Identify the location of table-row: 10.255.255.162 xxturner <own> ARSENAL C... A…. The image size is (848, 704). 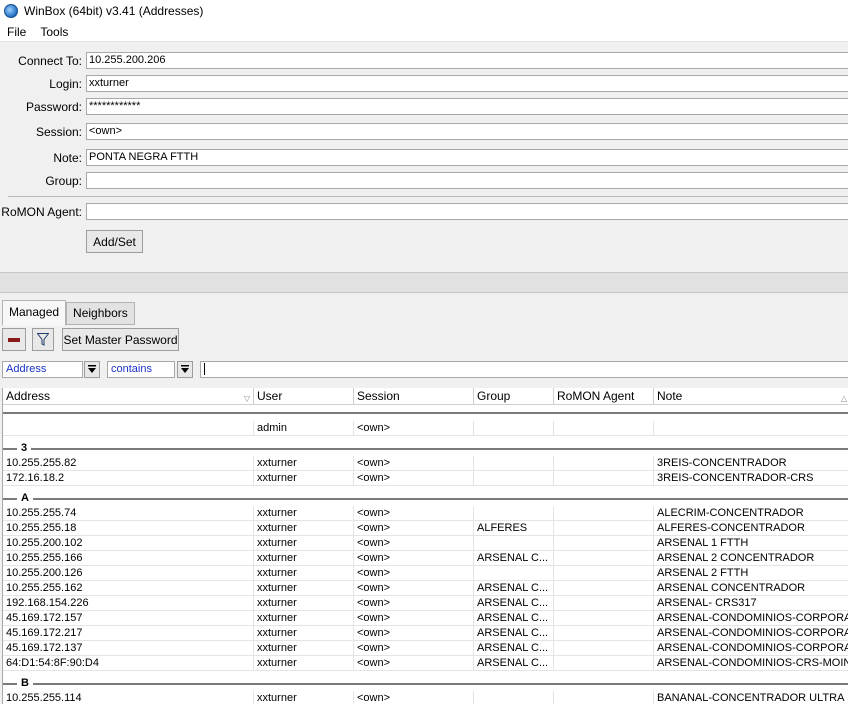
(425, 588).